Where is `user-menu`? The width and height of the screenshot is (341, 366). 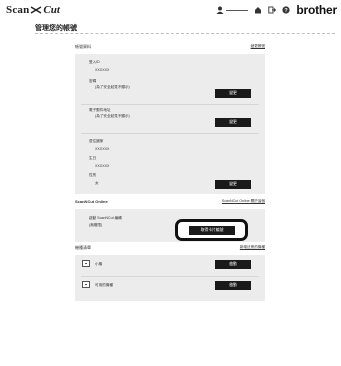
user-menu is located at coordinates (232, 10).